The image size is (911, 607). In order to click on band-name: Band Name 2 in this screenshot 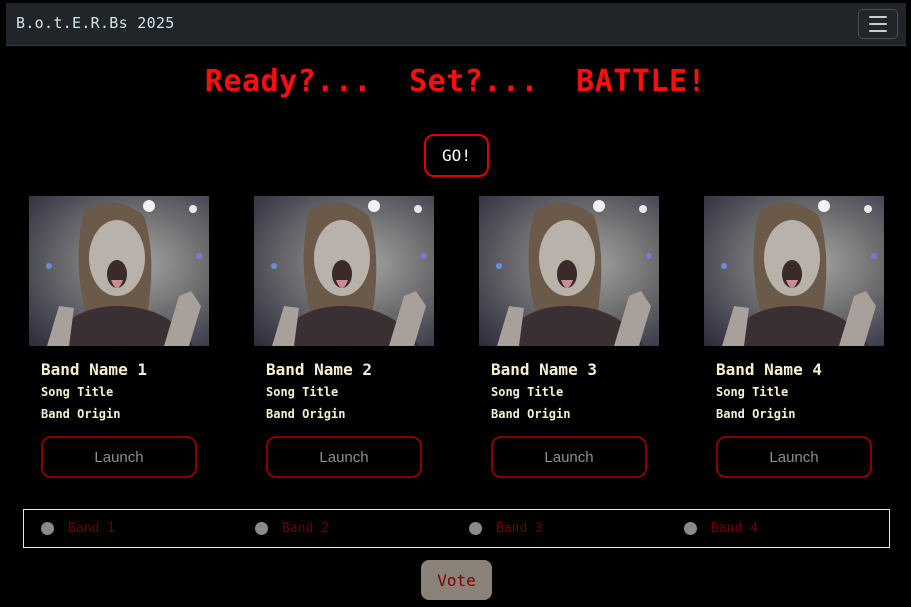, I will do `click(319, 369)`.